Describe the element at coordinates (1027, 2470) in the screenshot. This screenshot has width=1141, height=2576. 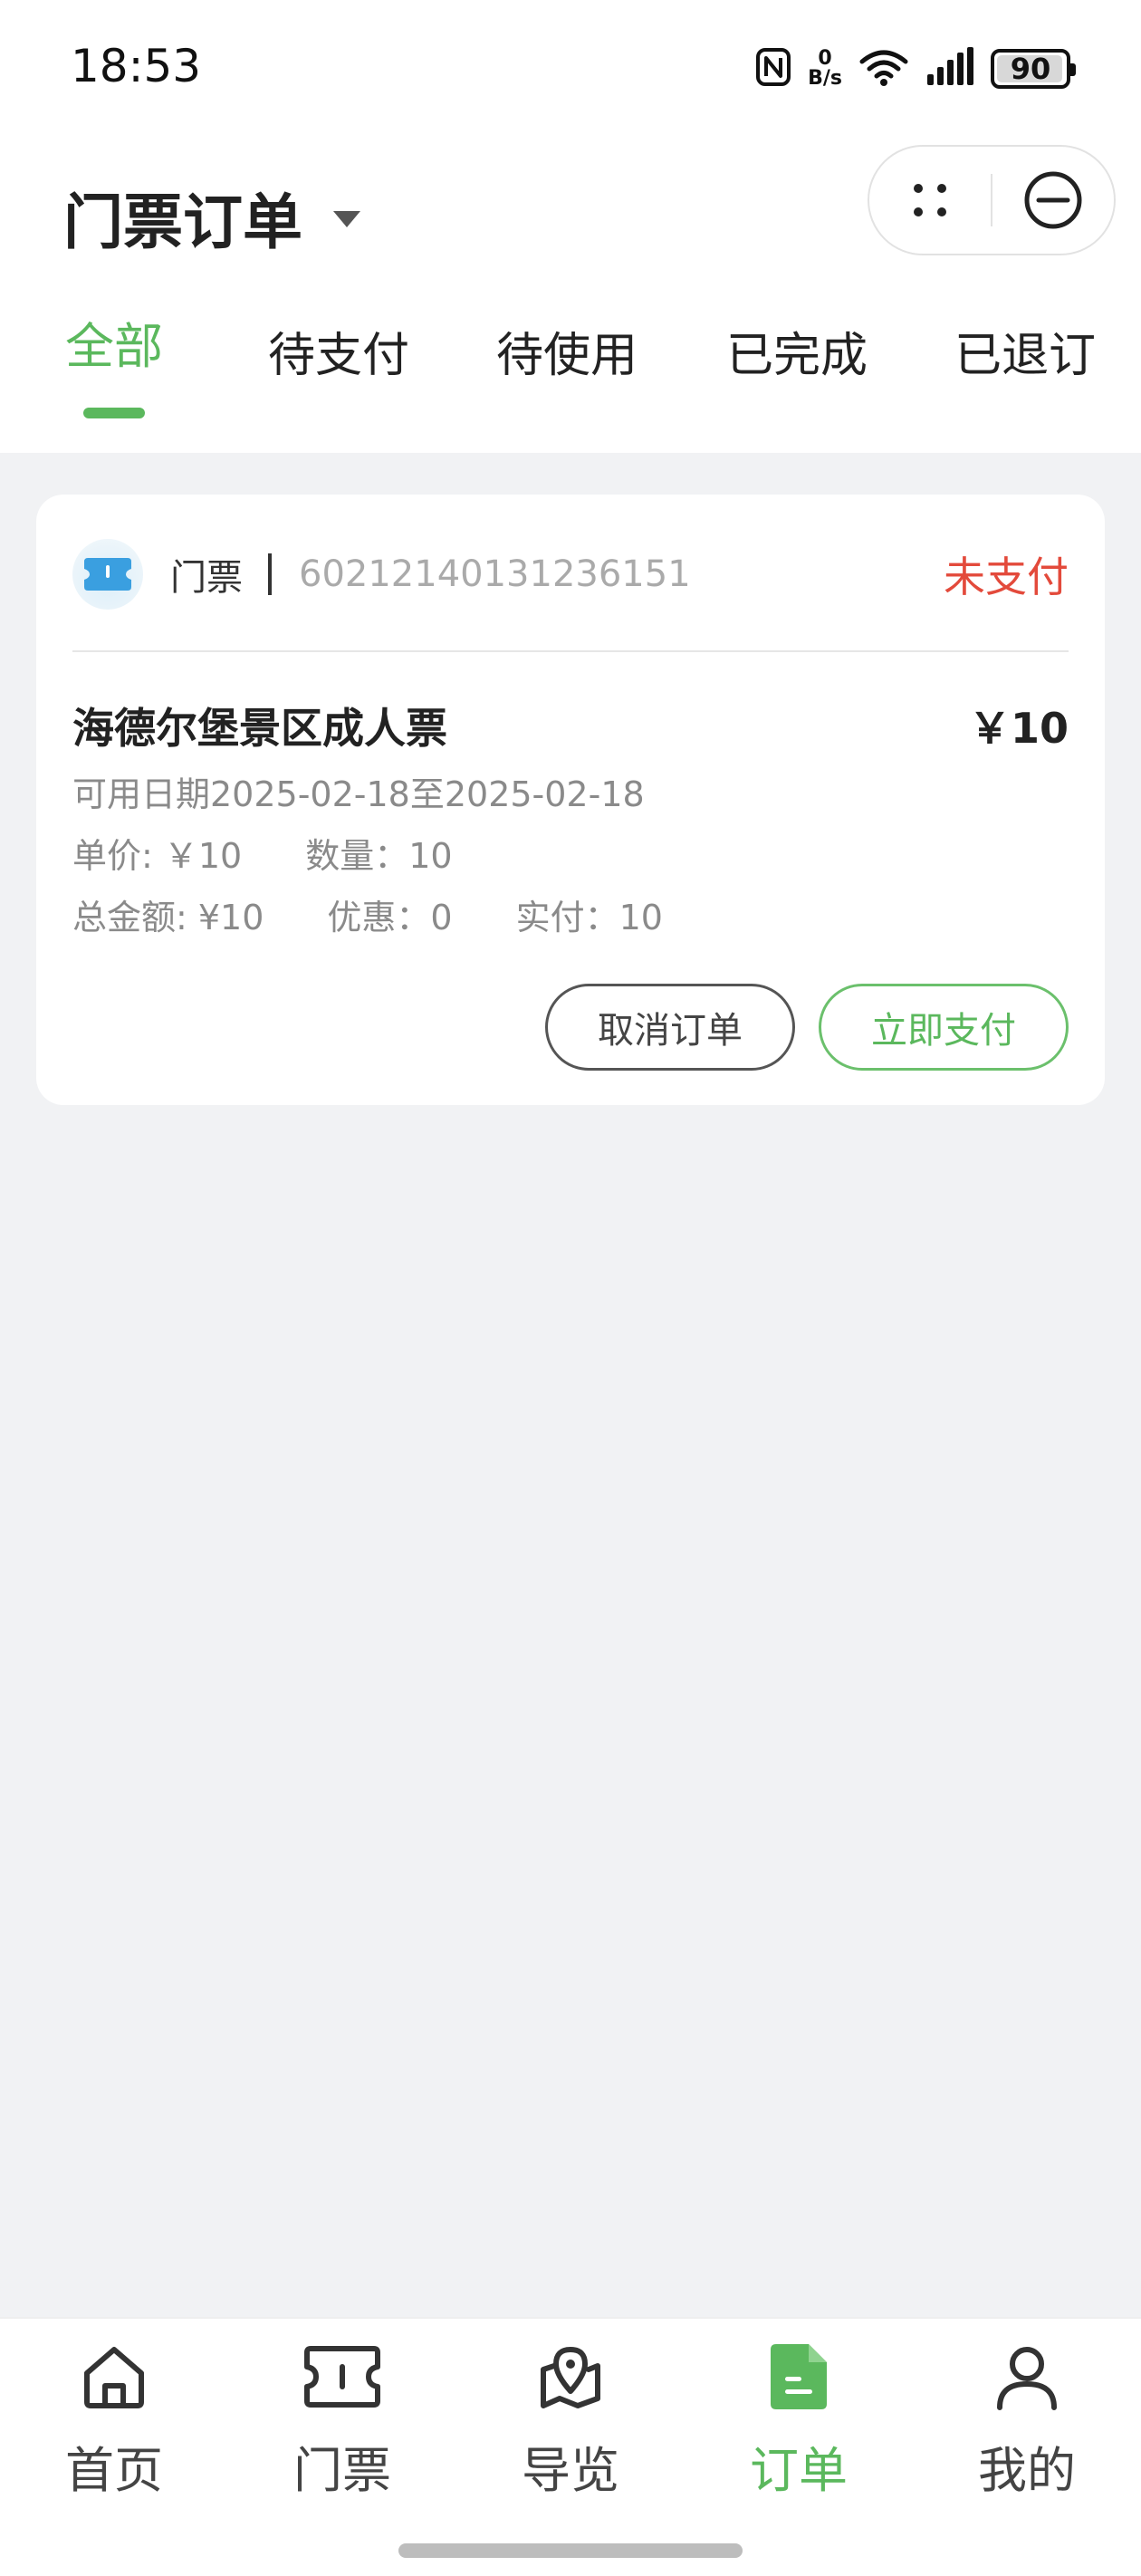
I see `nav-label-profile: 我的` at that location.